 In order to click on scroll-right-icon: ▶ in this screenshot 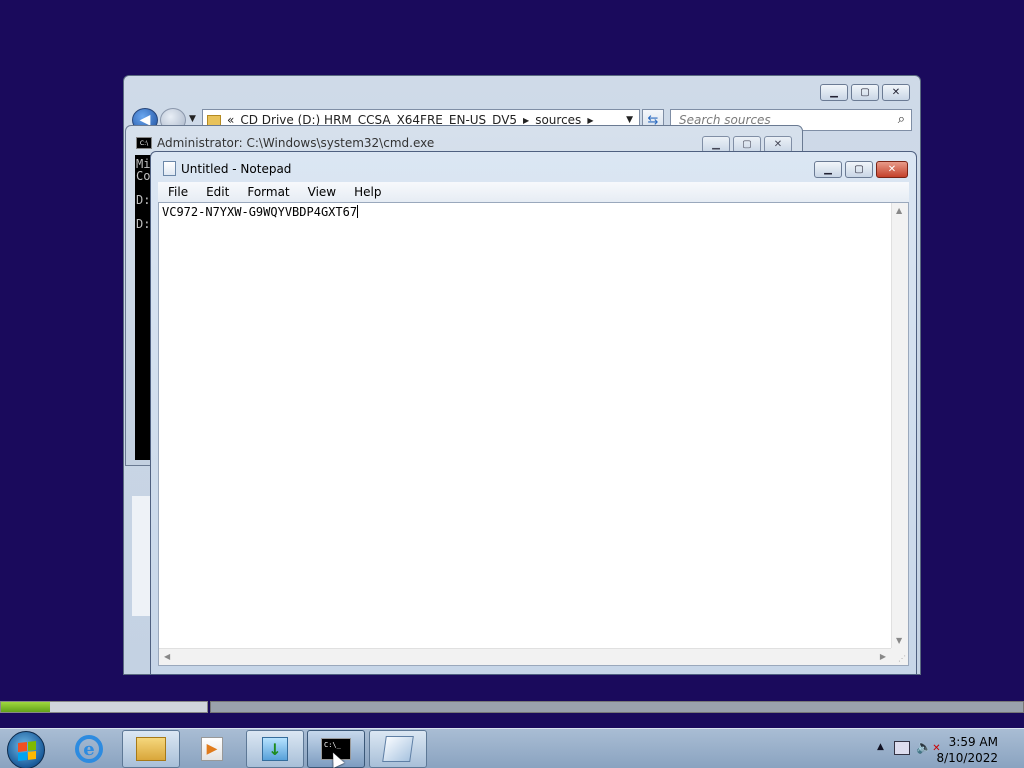, I will do `click(883, 656)`.